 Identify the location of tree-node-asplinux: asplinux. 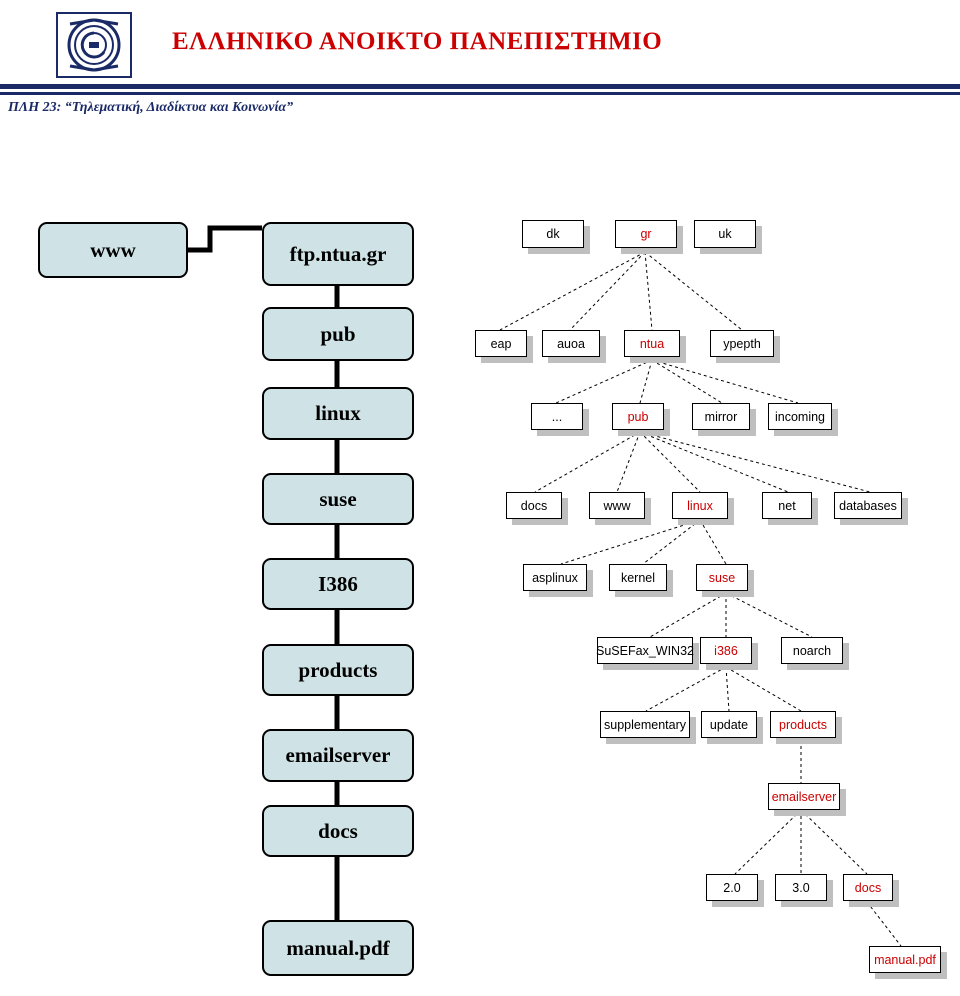
(555, 577).